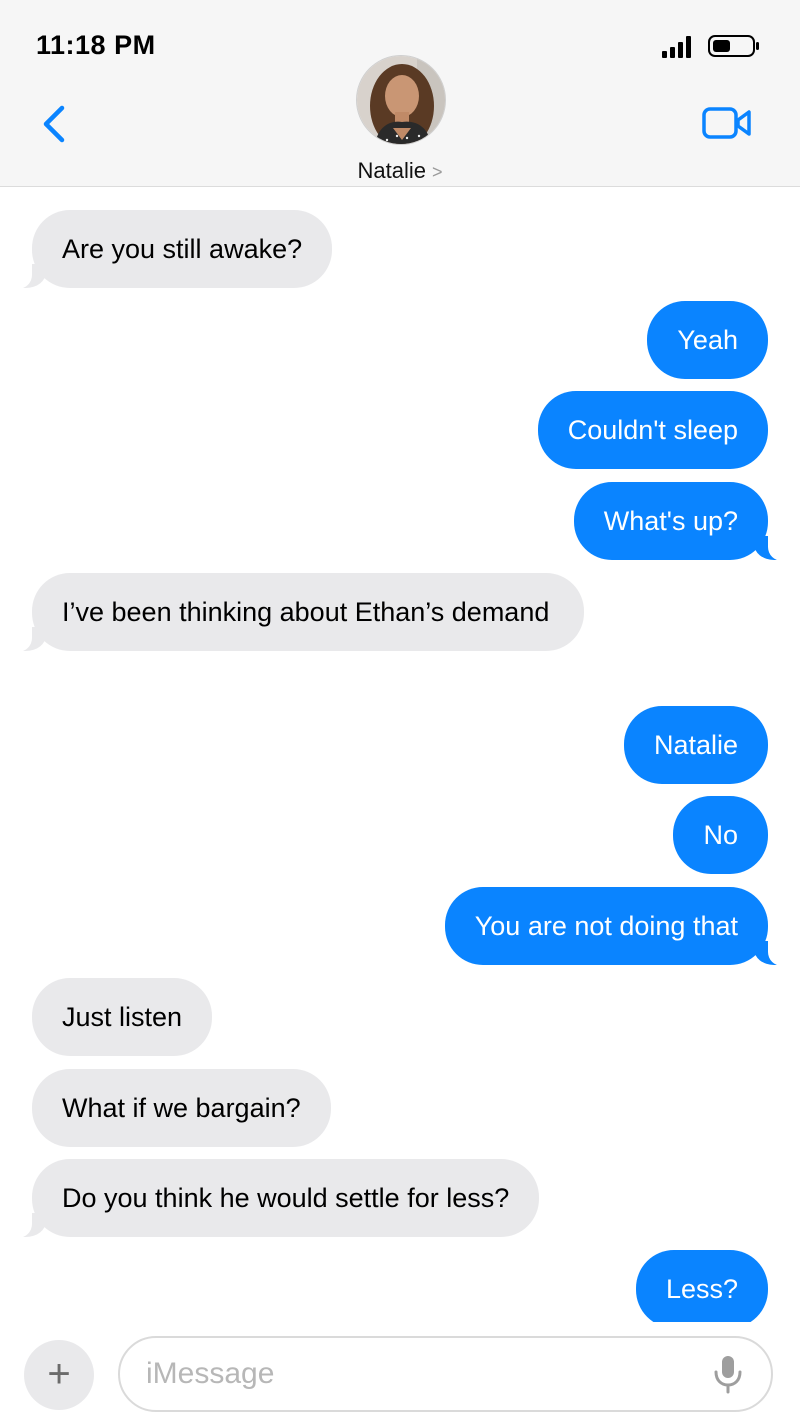  What do you see at coordinates (652, 430) in the screenshot?
I see `message-sent: Couldn't sleep` at bounding box center [652, 430].